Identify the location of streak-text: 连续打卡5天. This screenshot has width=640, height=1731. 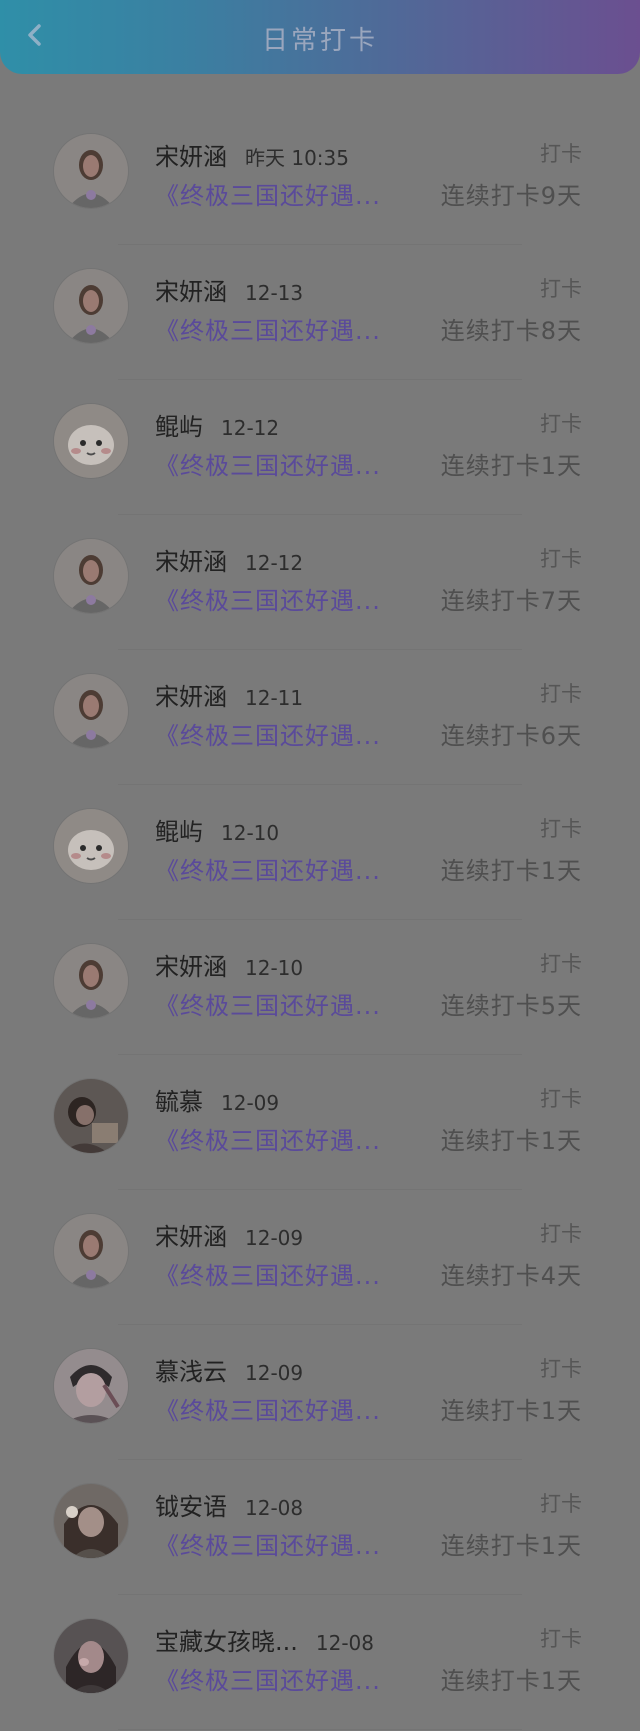
(511, 1006).